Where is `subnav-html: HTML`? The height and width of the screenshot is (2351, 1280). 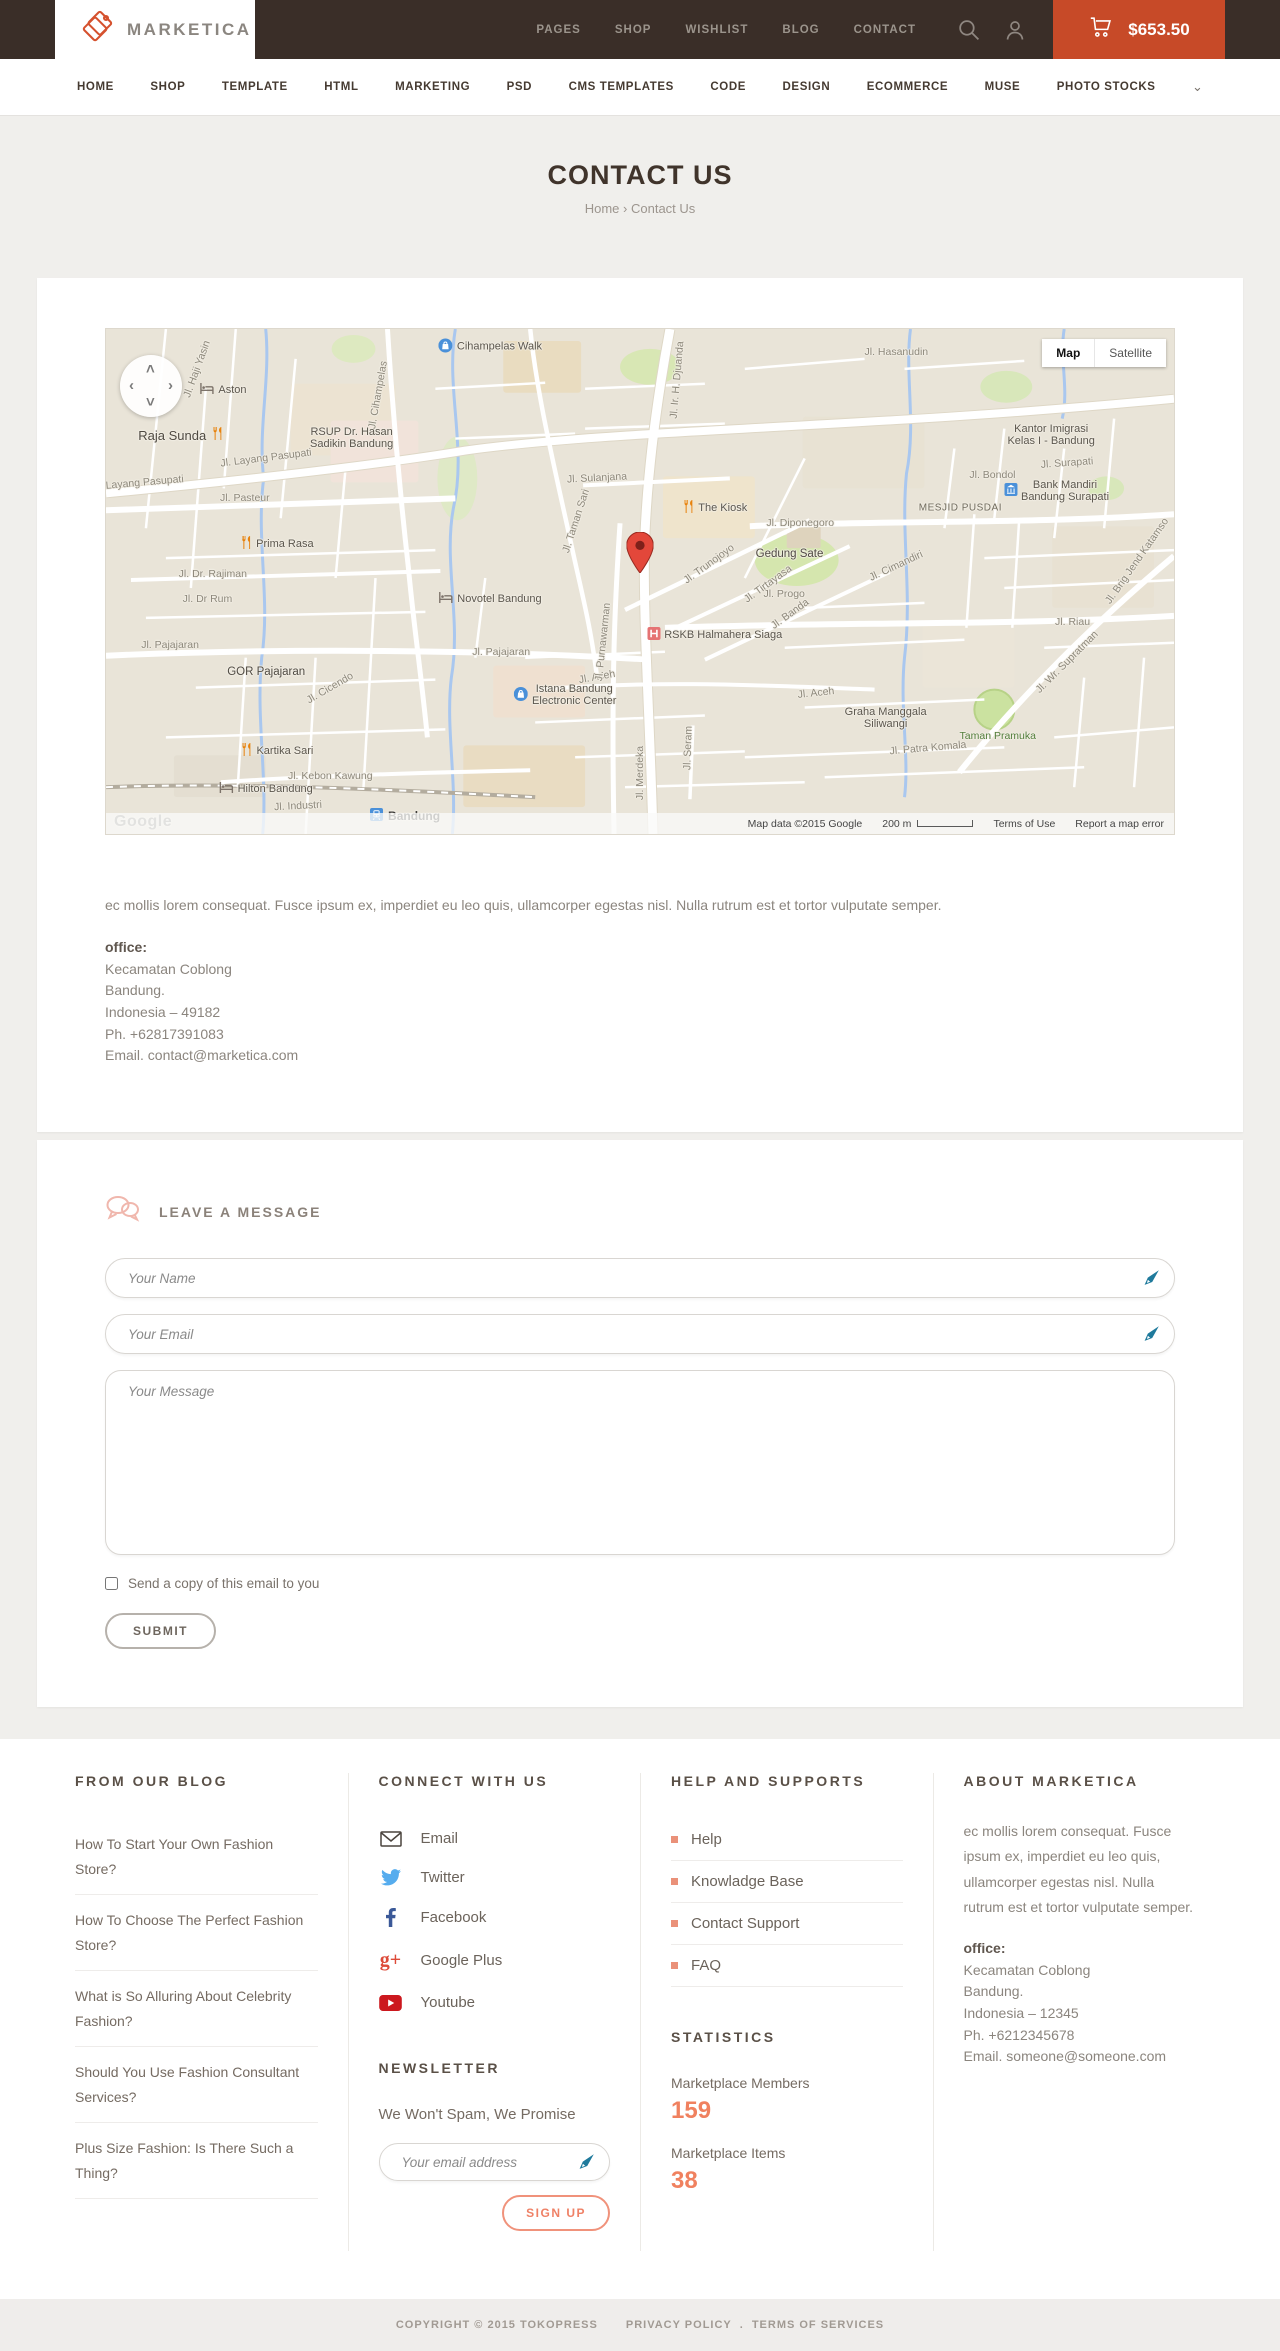
subnav-html: HTML is located at coordinates (341, 87).